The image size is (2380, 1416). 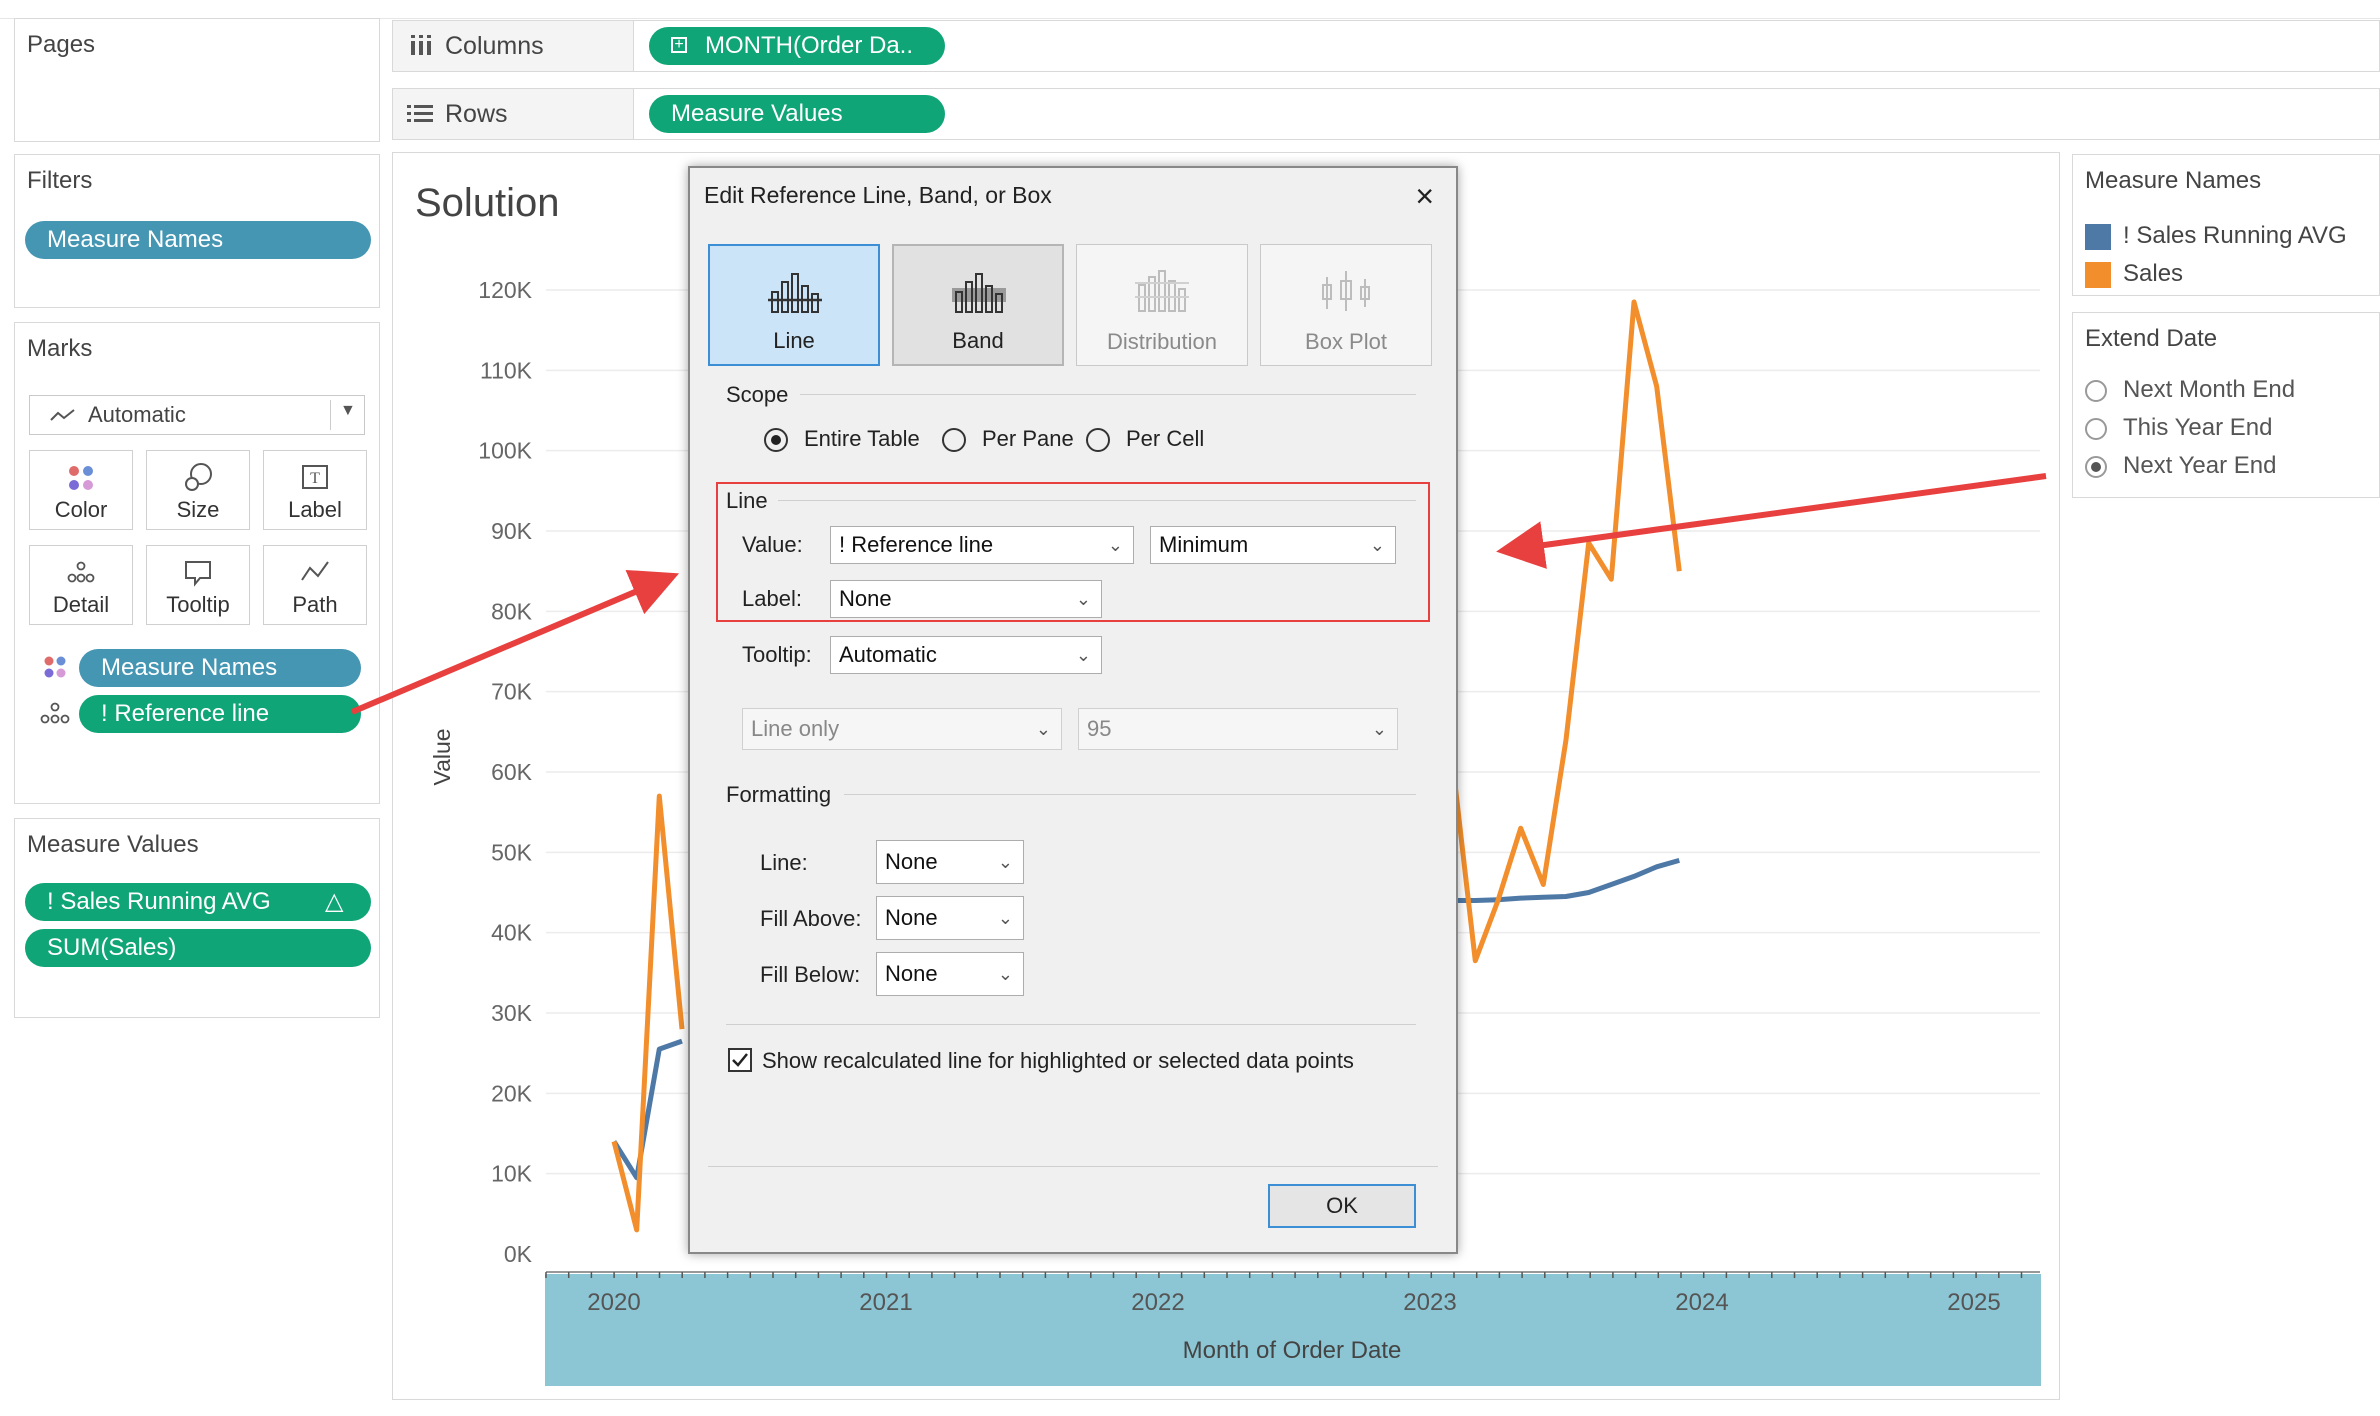 What do you see at coordinates (515, 642) in the screenshot?
I see `arrow-from-reference-pill` at bounding box center [515, 642].